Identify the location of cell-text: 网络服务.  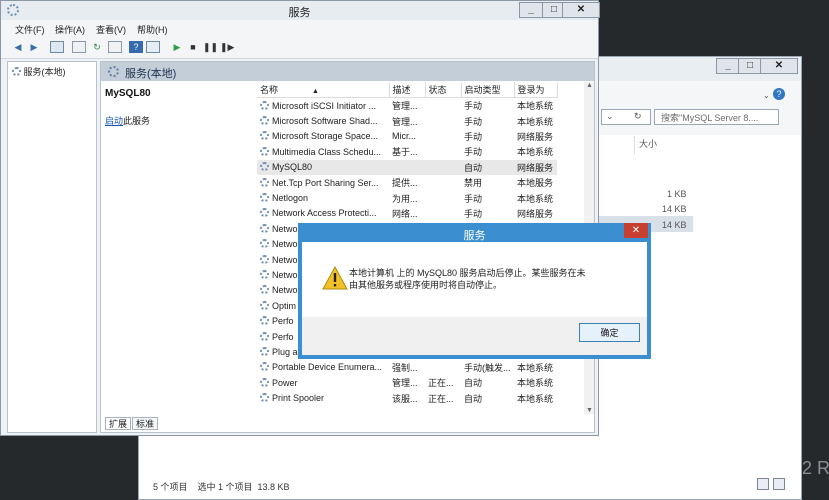
(535, 213).